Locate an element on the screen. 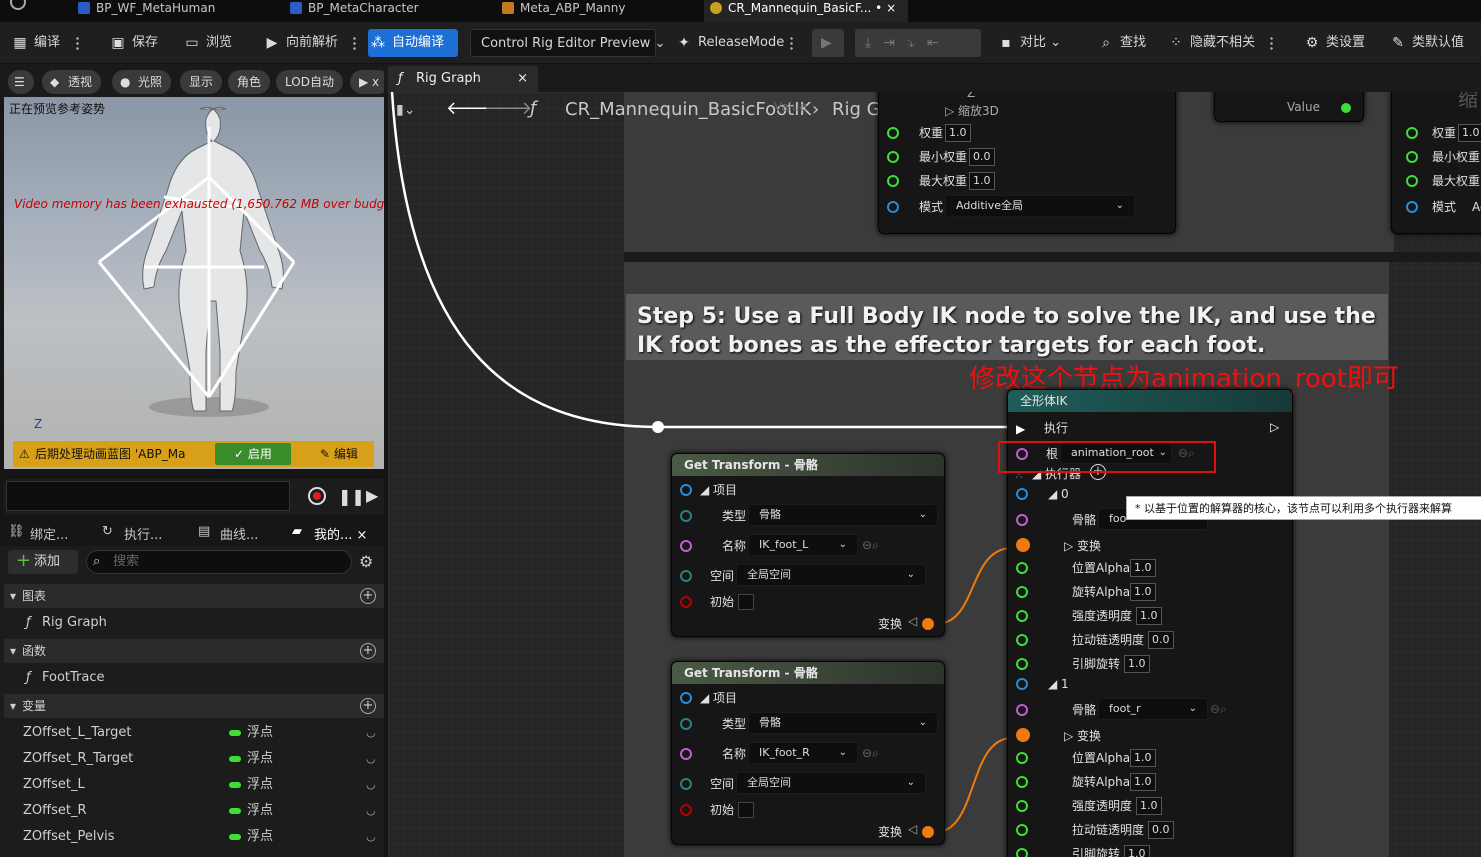 Image resolution: width=1481 pixels, height=857 pixels. solve-options-icon is located at coordinates (354, 43).